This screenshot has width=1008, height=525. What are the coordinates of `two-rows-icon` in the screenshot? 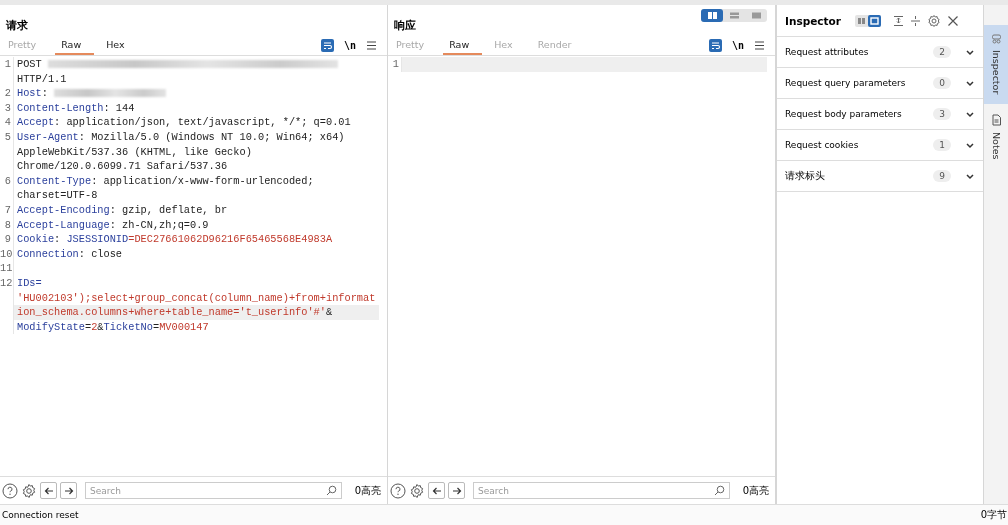 It's located at (734, 15).